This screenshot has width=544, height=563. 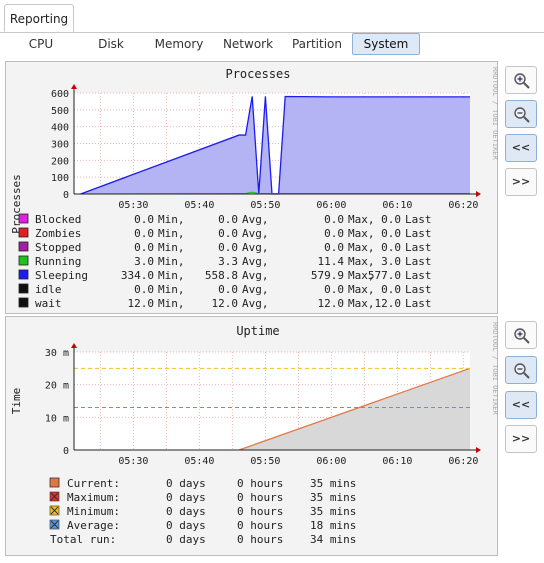 What do you see at coordinates (391, 247) in the screenshot?
I see `legend-last: 0.0` at bounding box center [391, 247].